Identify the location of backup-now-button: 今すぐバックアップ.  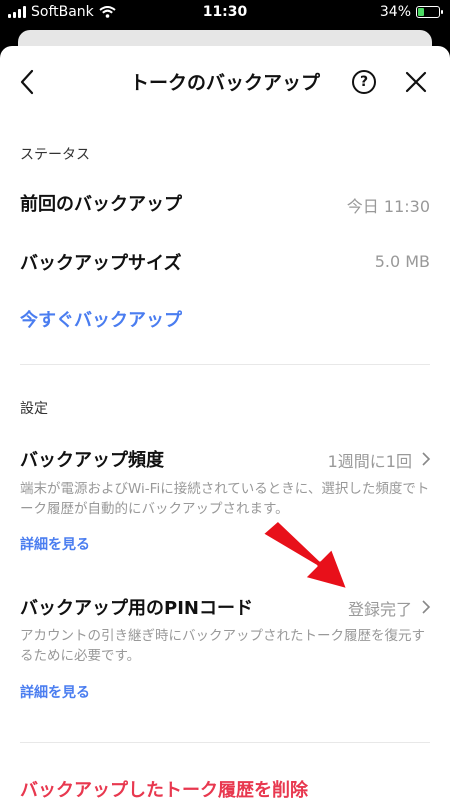
(101, 319).